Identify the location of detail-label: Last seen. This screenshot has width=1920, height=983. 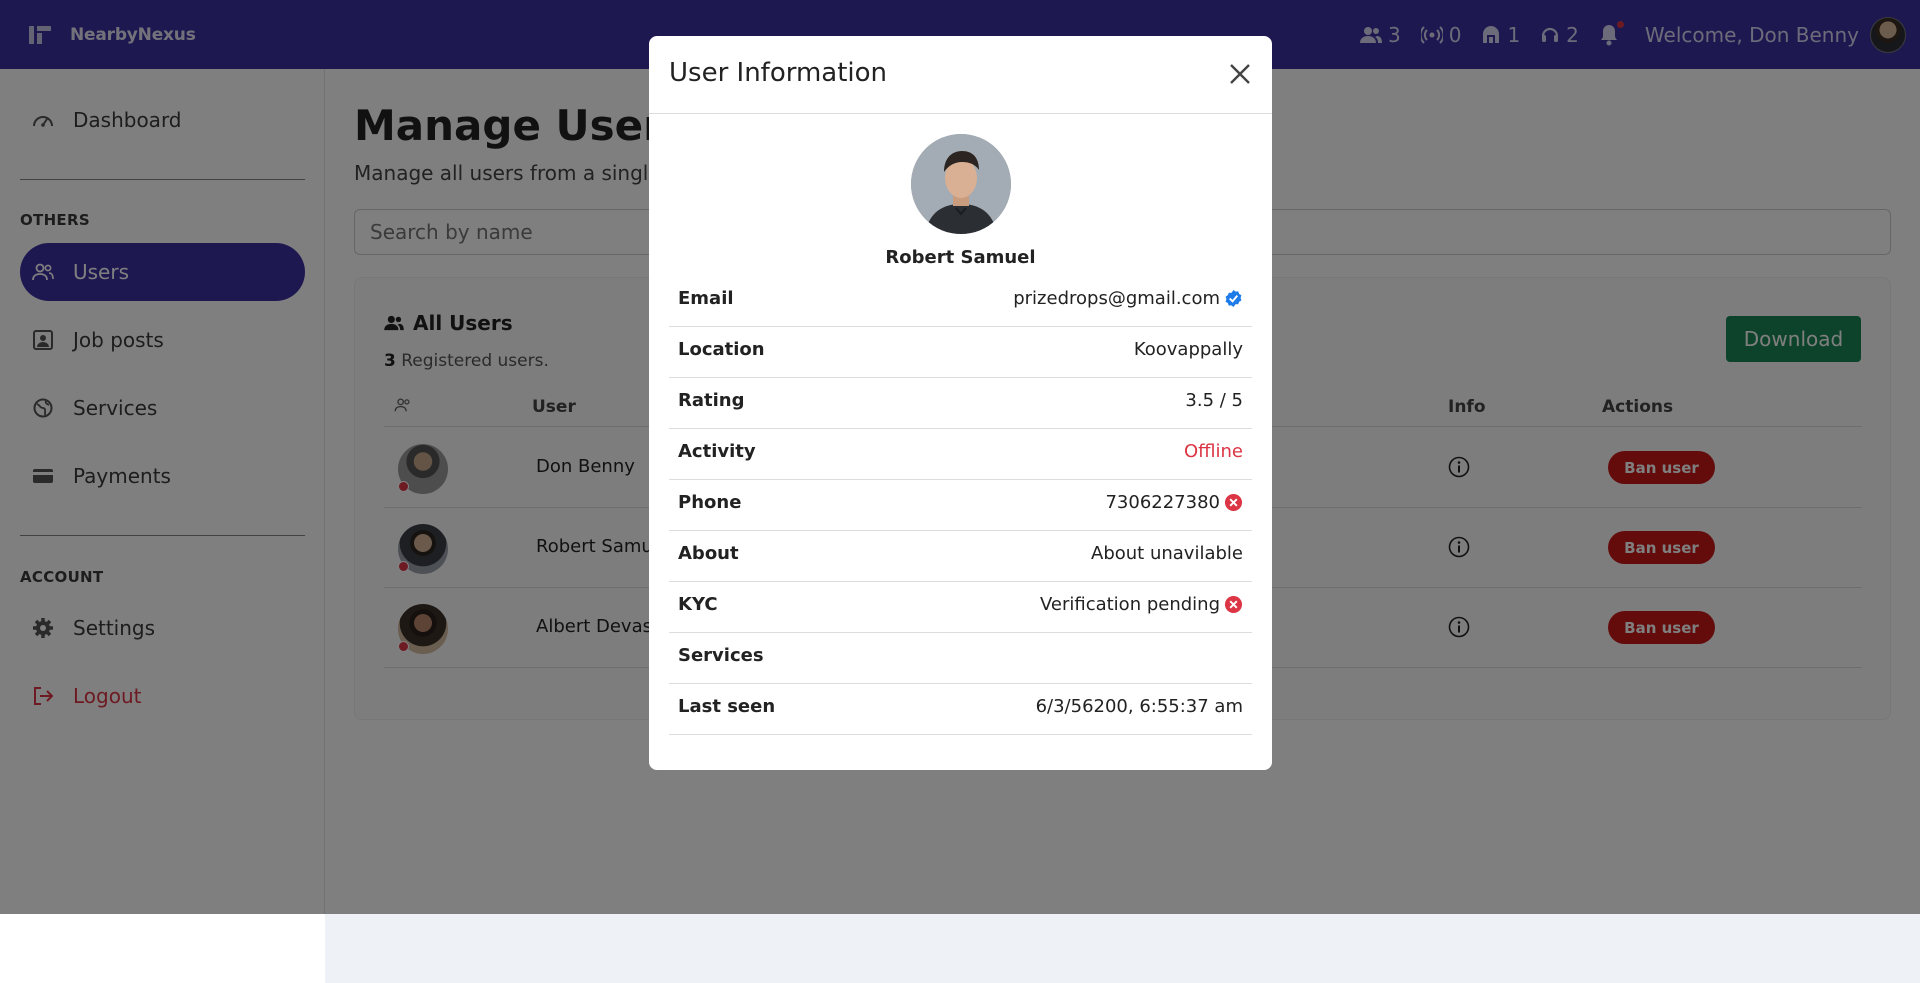
(727, 706).